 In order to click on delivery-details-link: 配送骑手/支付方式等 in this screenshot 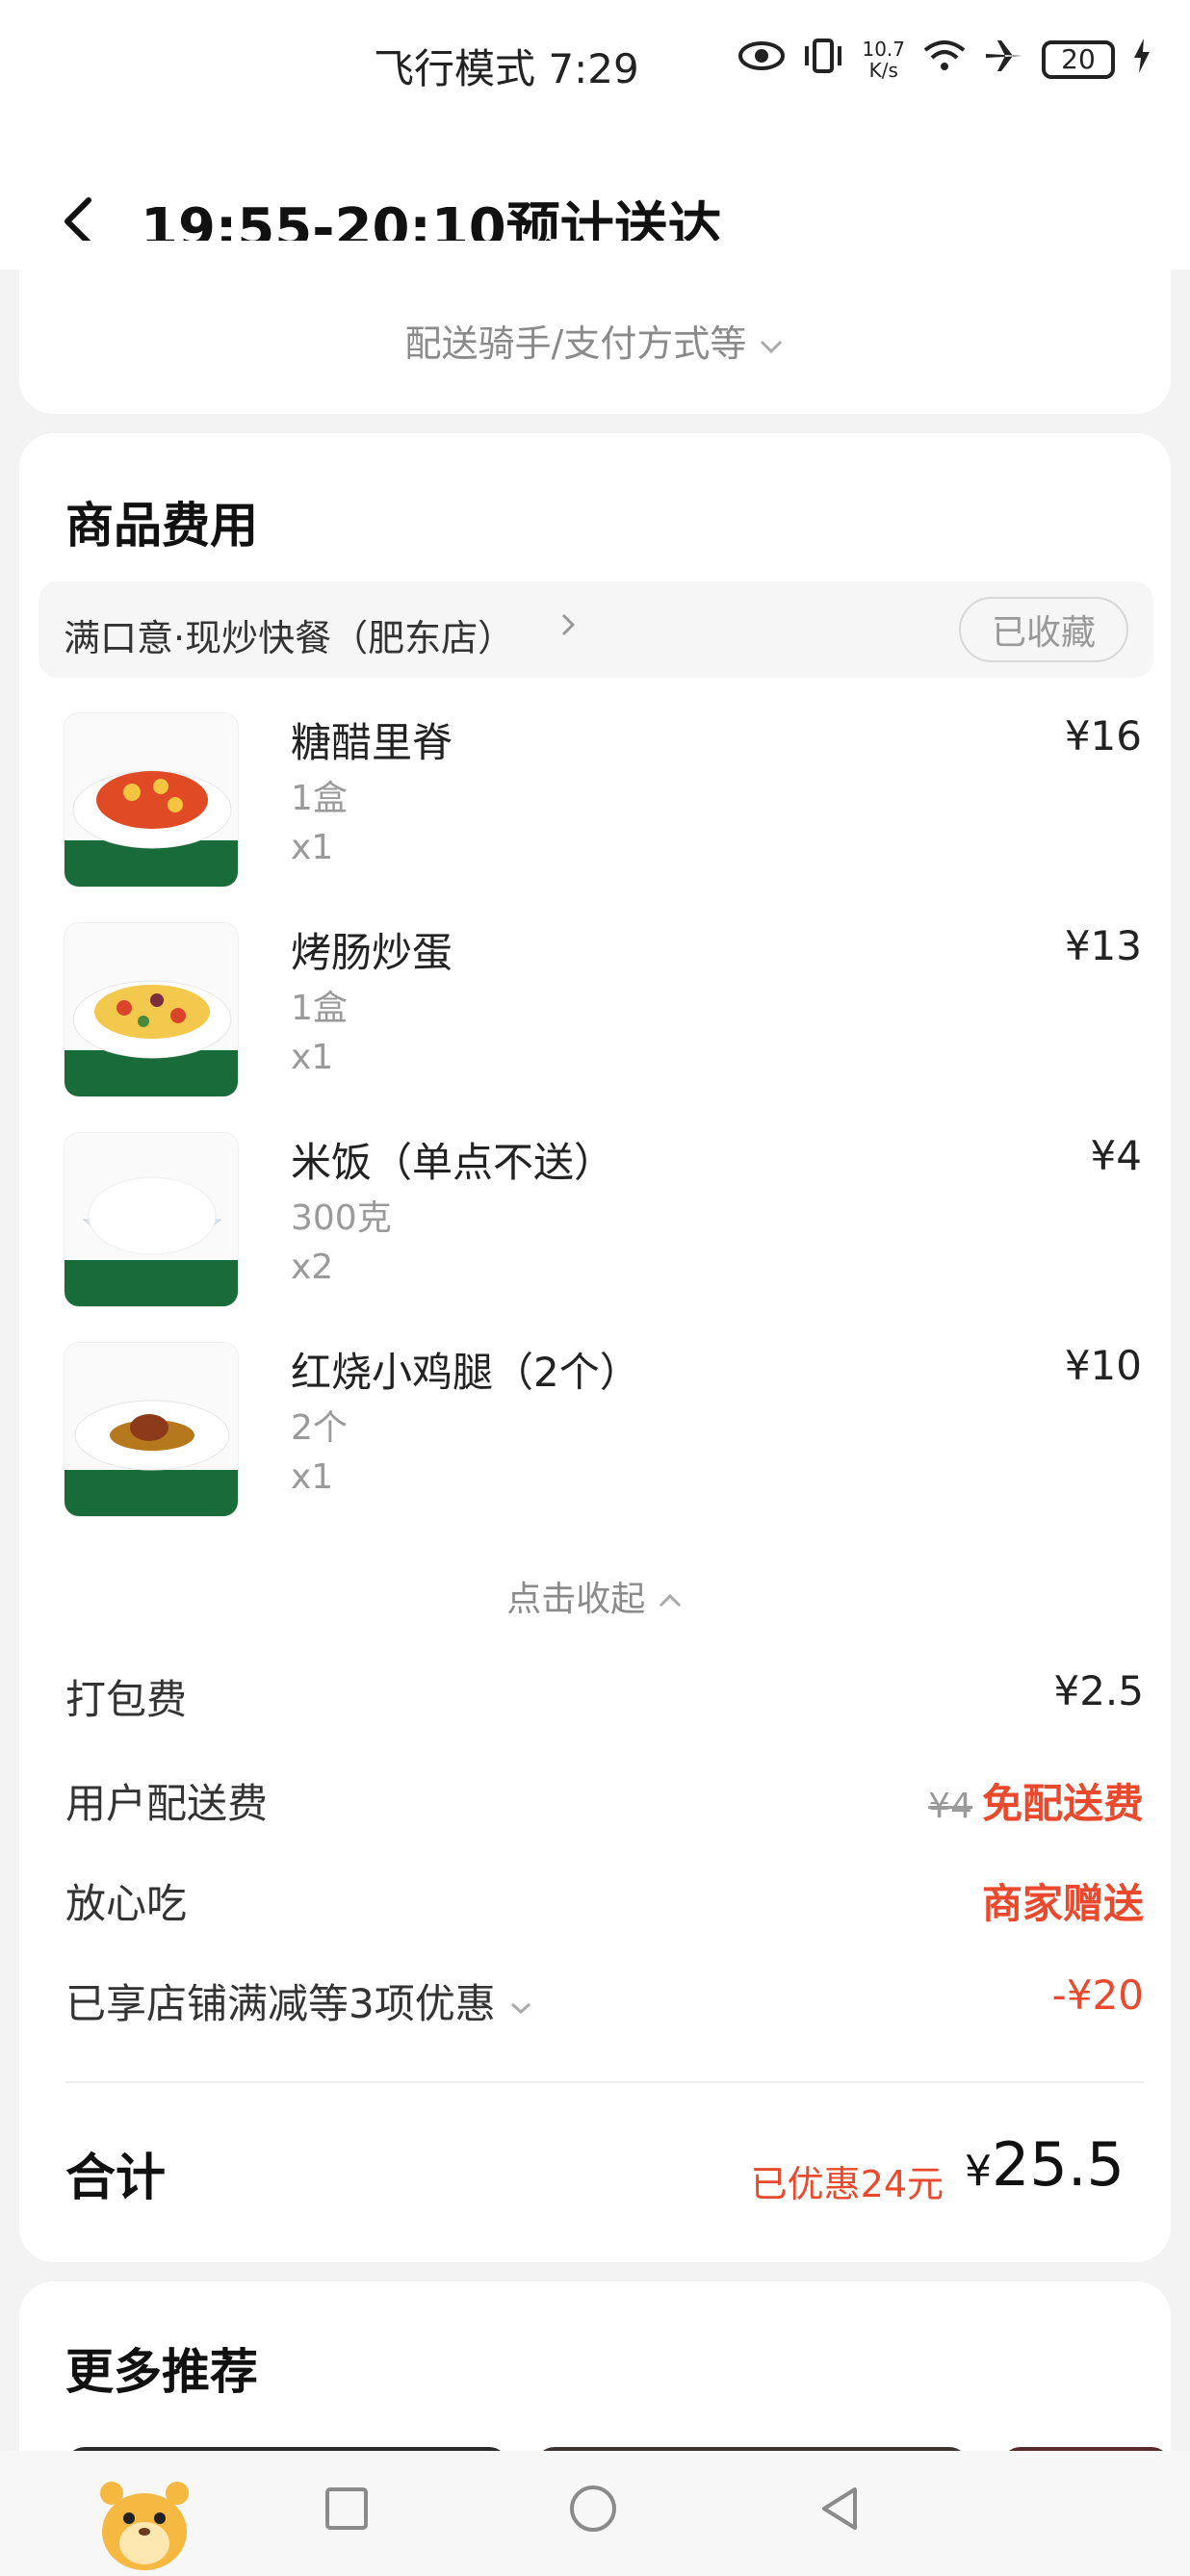, I will do `click(595, 340)`.